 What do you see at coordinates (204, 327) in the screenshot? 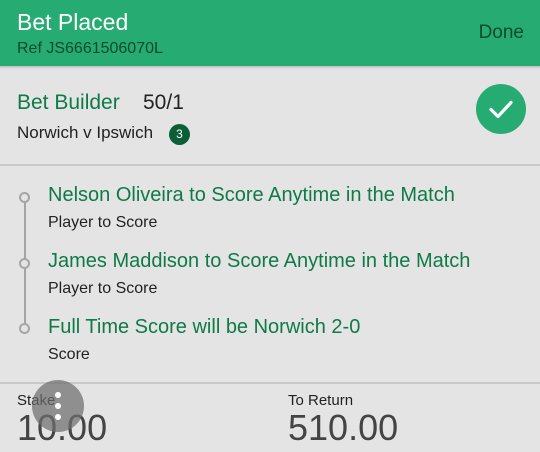
I see `selection-title: Full Time Score will be Norwich 2-0` at bounding box center [204, 327].